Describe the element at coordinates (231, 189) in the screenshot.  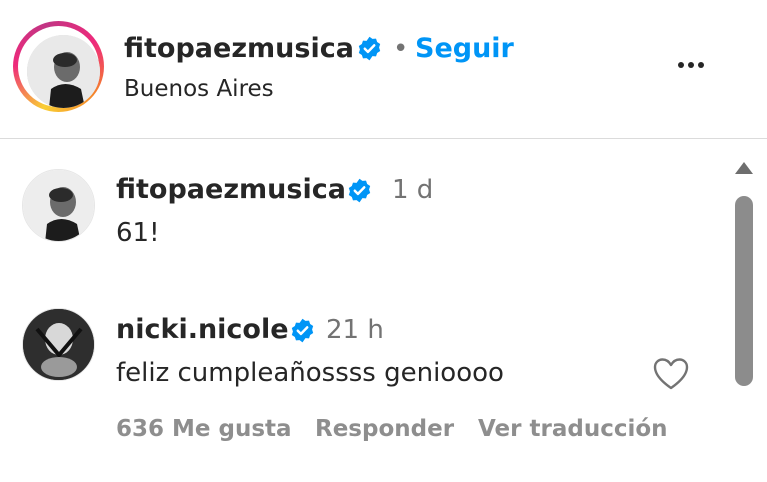
I see `comment-username: fitopaezmusica` at that location.